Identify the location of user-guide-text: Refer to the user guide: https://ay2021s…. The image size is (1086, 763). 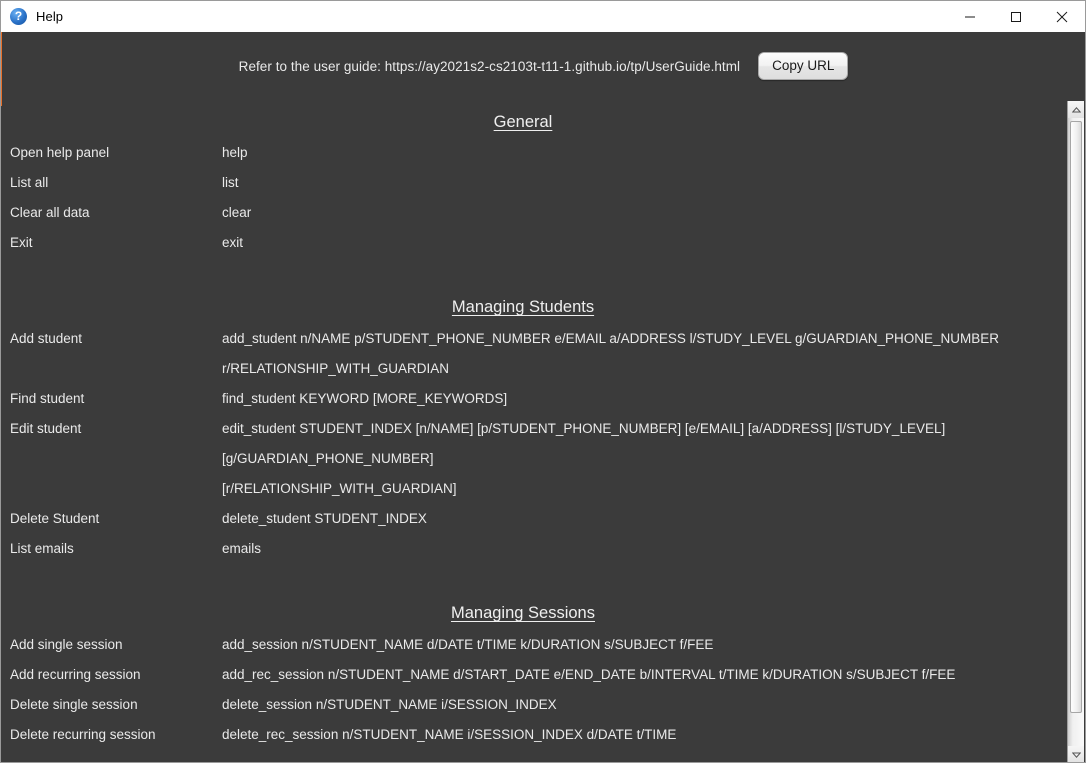
(489, 66).